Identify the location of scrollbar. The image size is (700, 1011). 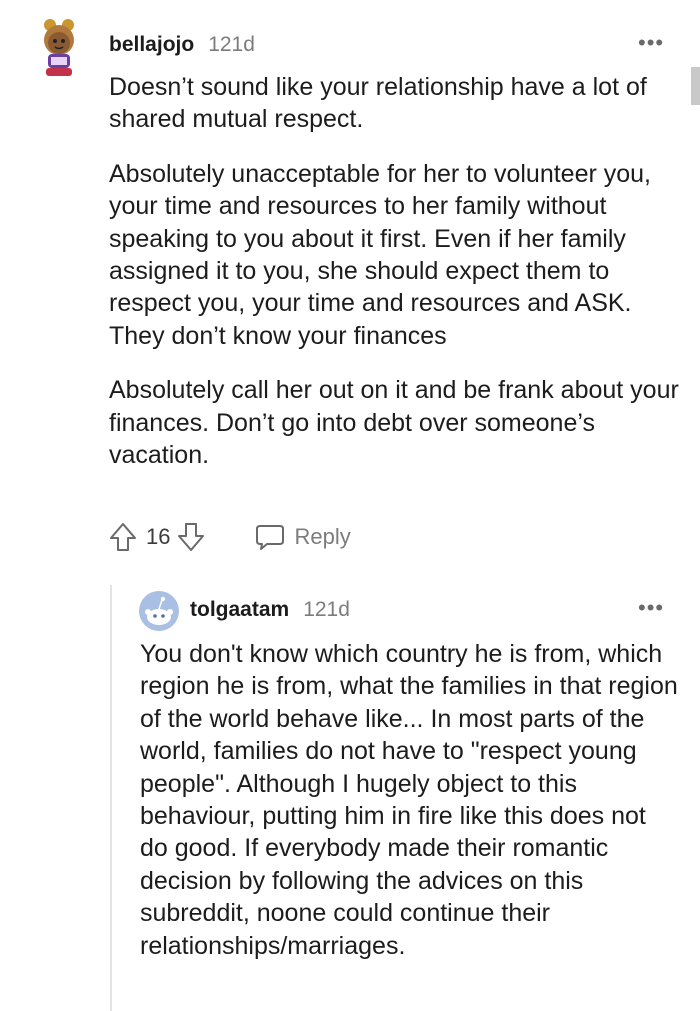
(695, 86).